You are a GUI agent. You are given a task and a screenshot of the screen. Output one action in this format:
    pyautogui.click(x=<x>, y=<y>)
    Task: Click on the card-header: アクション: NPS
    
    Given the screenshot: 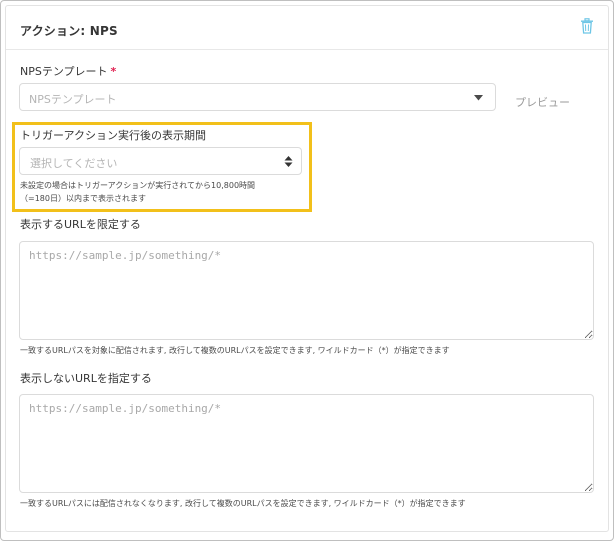 What is the action you would take?
    pyautogui.click(x=307, y=28)
    